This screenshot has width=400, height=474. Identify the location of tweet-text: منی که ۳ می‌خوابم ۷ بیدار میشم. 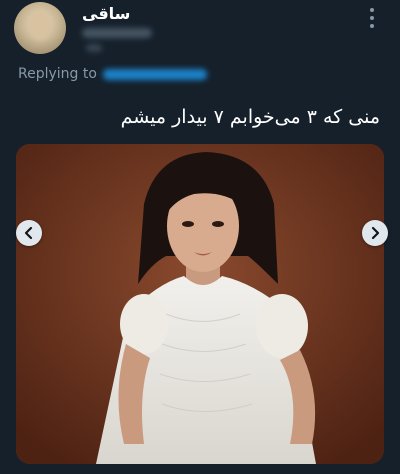
(250, 117).